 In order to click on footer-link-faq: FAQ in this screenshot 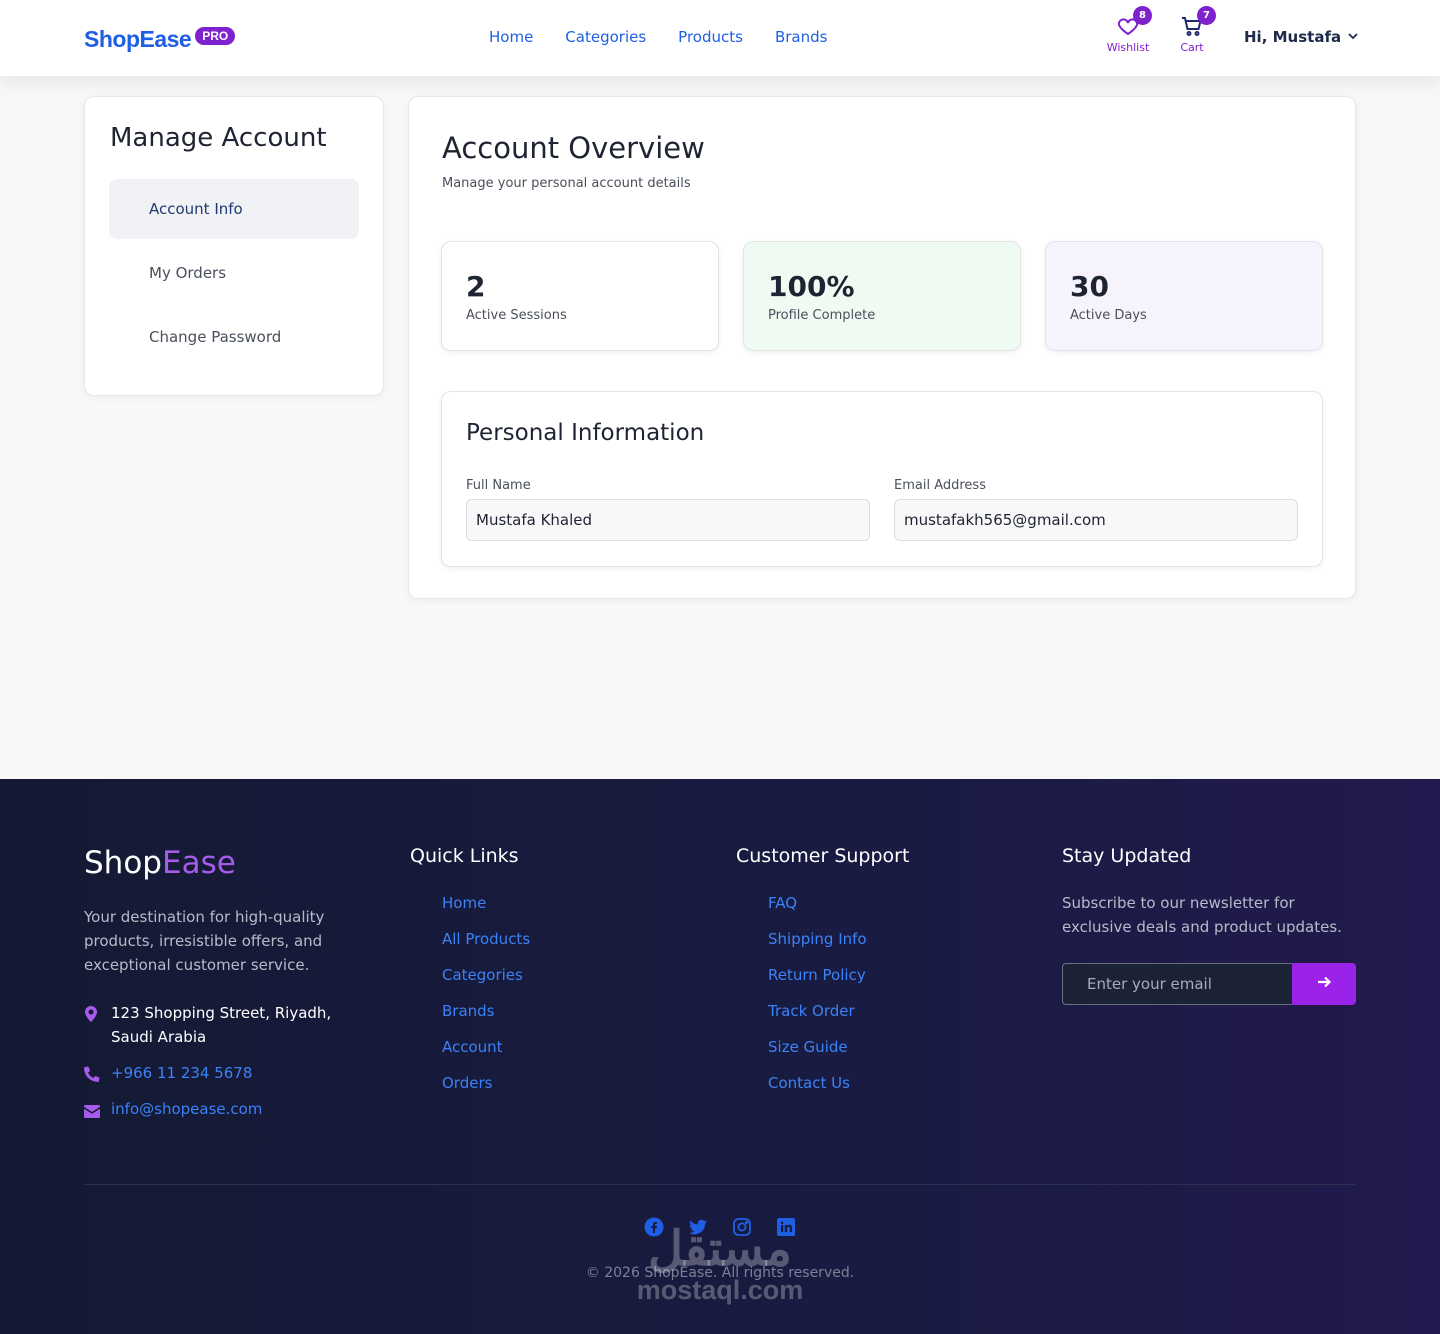, I will do `click(801, 909)`.